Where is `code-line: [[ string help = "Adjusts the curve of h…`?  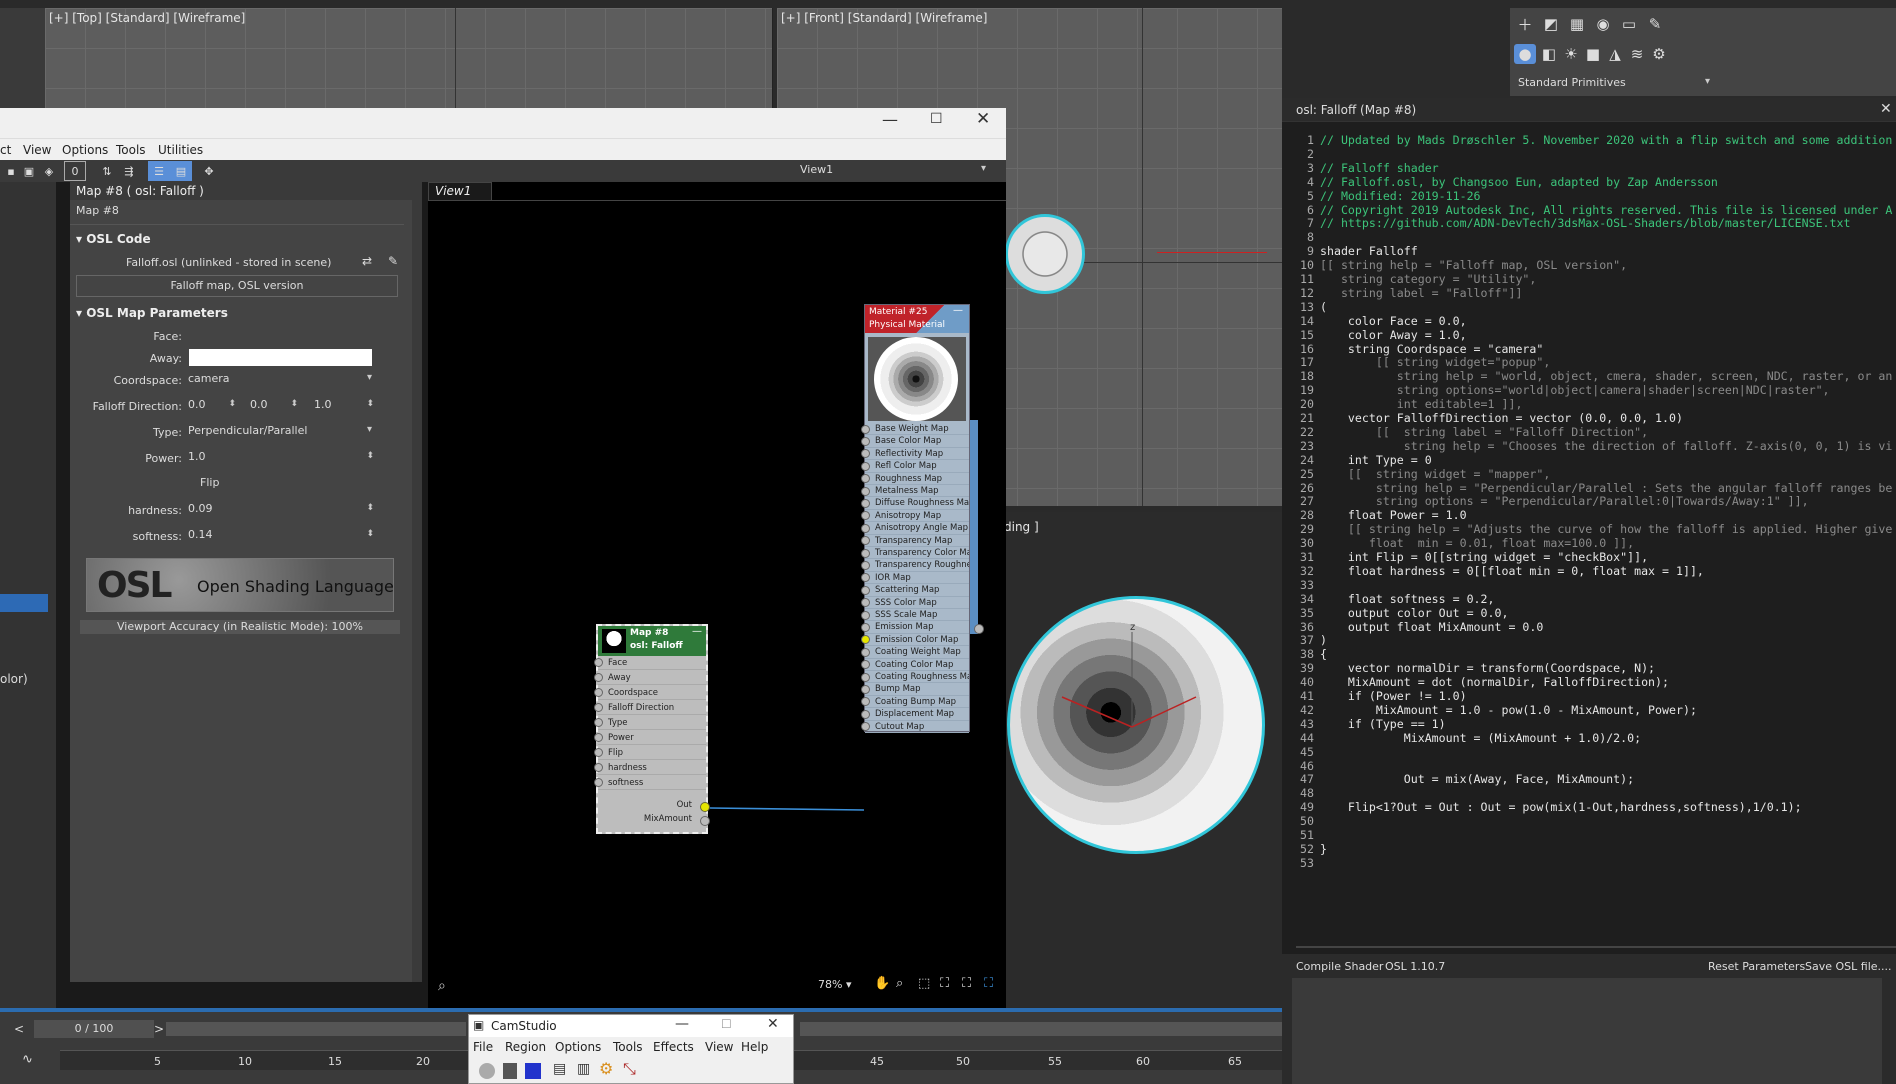 code-line: [[ string help = "Adjusts the curve of h… is located at coordinates (1606, 529).